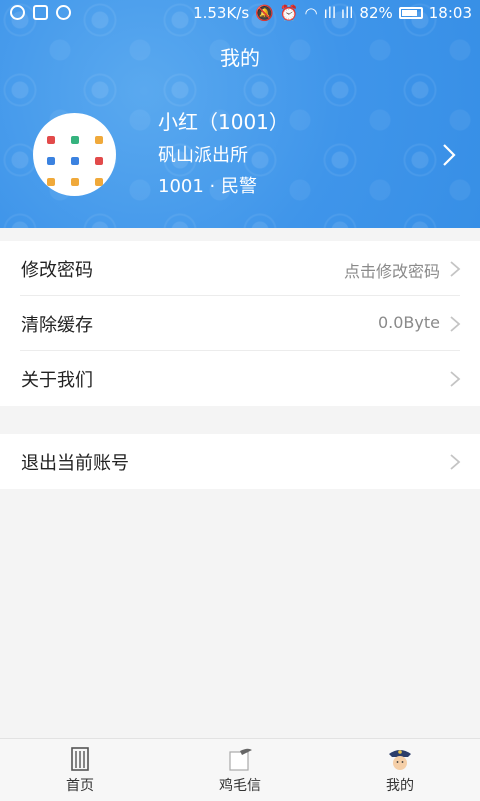 This screenshot has width=480, height=801. I want to click on change-password-label: 修改密码, so click(57, 270).